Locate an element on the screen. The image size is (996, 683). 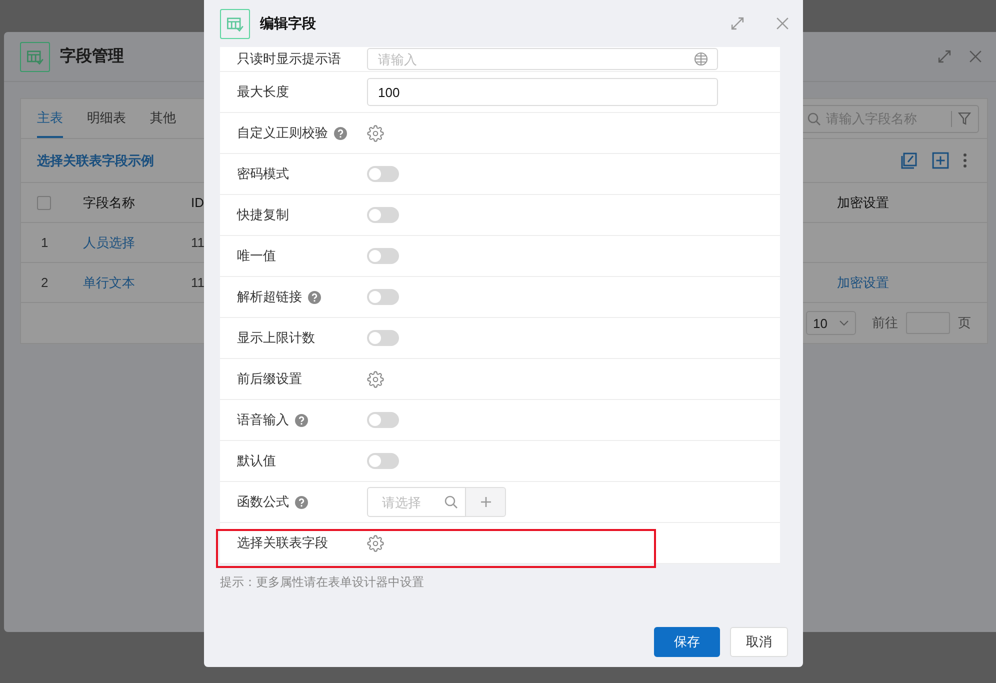
filter-icon is located at coordinates (964, 118).